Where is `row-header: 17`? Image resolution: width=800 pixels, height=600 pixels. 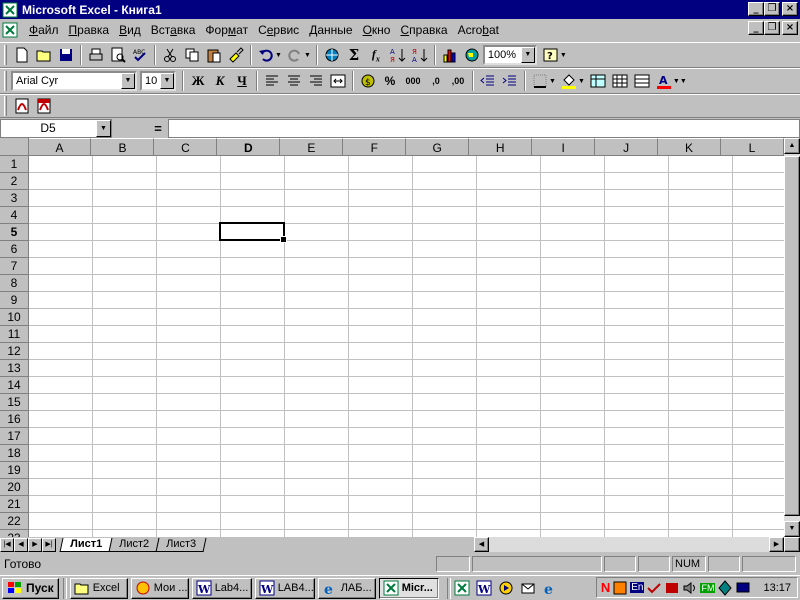
row-header: 17 is located at coordinates (14, 436).